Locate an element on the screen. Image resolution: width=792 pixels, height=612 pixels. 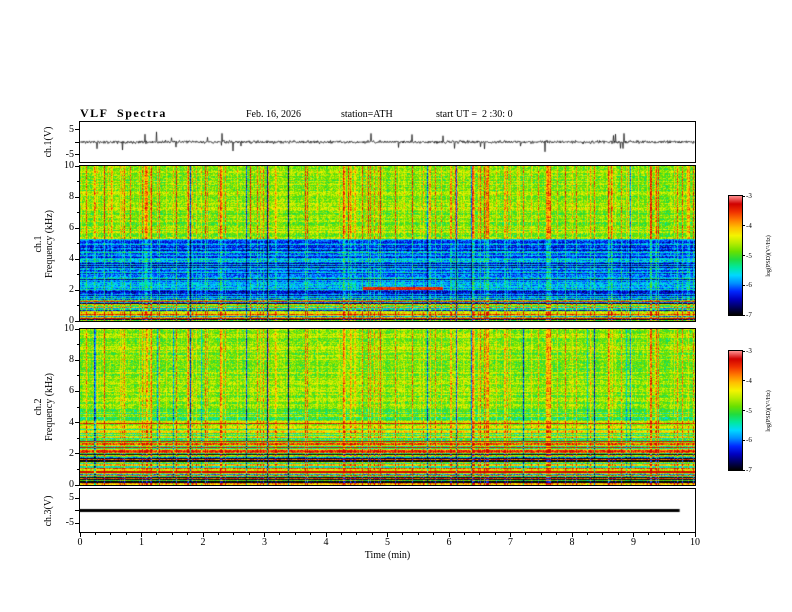
y-axis-label-ch3v-line: ch.3(V) is located at coordinates (48, 510).